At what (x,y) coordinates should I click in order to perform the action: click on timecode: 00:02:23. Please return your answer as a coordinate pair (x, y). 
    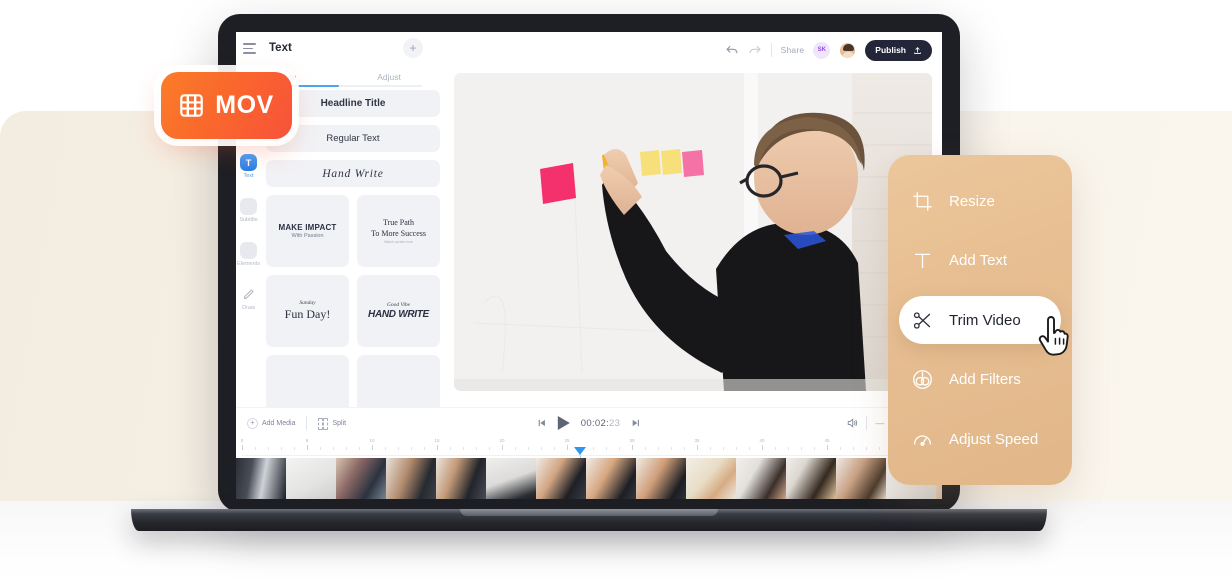
    Looking at the image, I should click on (600, 423).